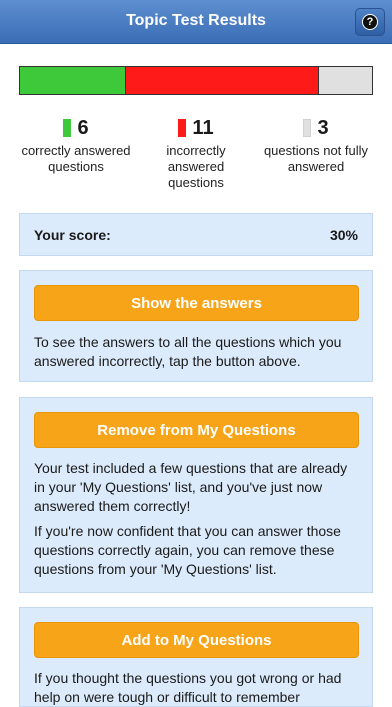 The image size is (392, 707). I want to click on score-value: 30%, so click(343, 234).